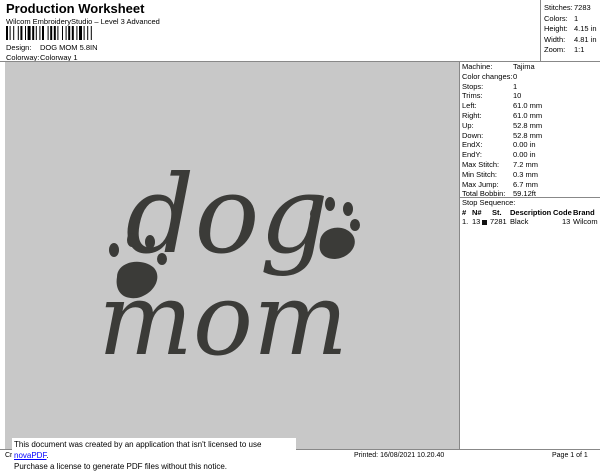  I want to click on stat-value: 1, so click(576, 18).